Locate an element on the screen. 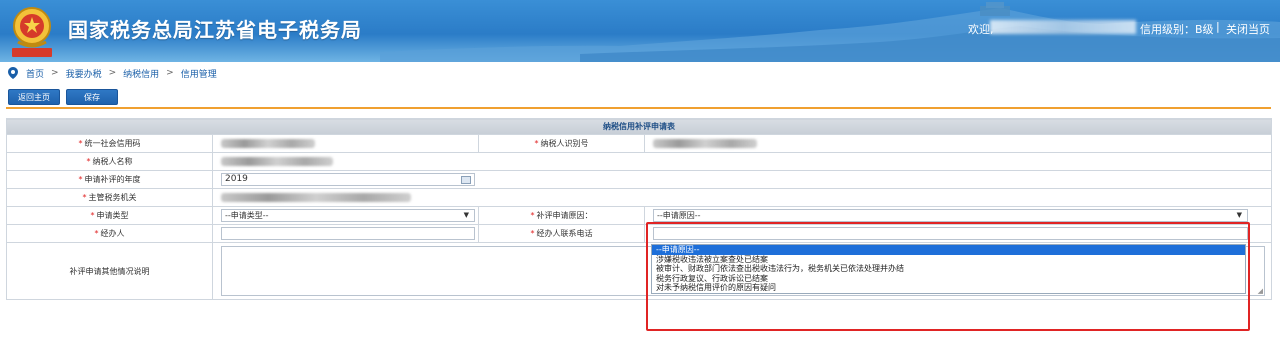  apply-type-cell: --申请类型-- ▼ is located at coordinates (345, 215).